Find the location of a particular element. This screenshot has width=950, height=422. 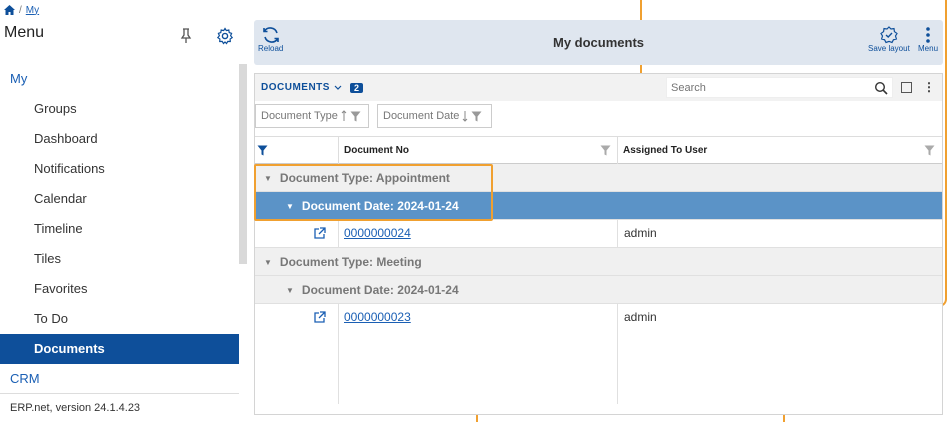

documents-title: DOCUMENTS 2 is located at coordinates (312, 87).